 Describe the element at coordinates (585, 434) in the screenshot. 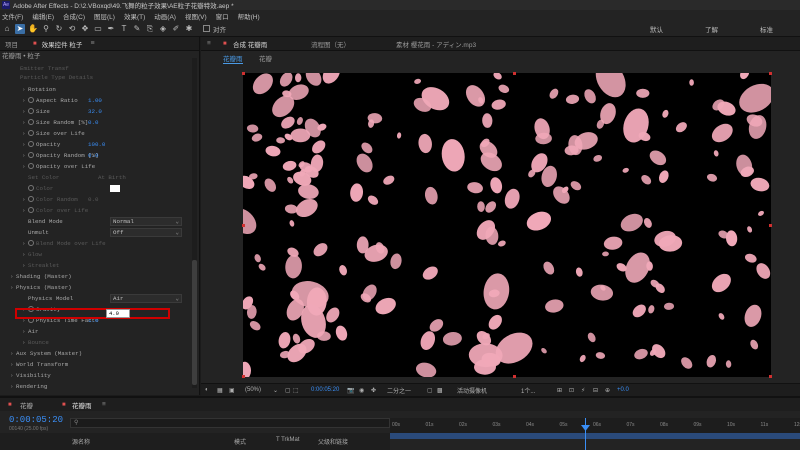

I see `playhead` at that location.